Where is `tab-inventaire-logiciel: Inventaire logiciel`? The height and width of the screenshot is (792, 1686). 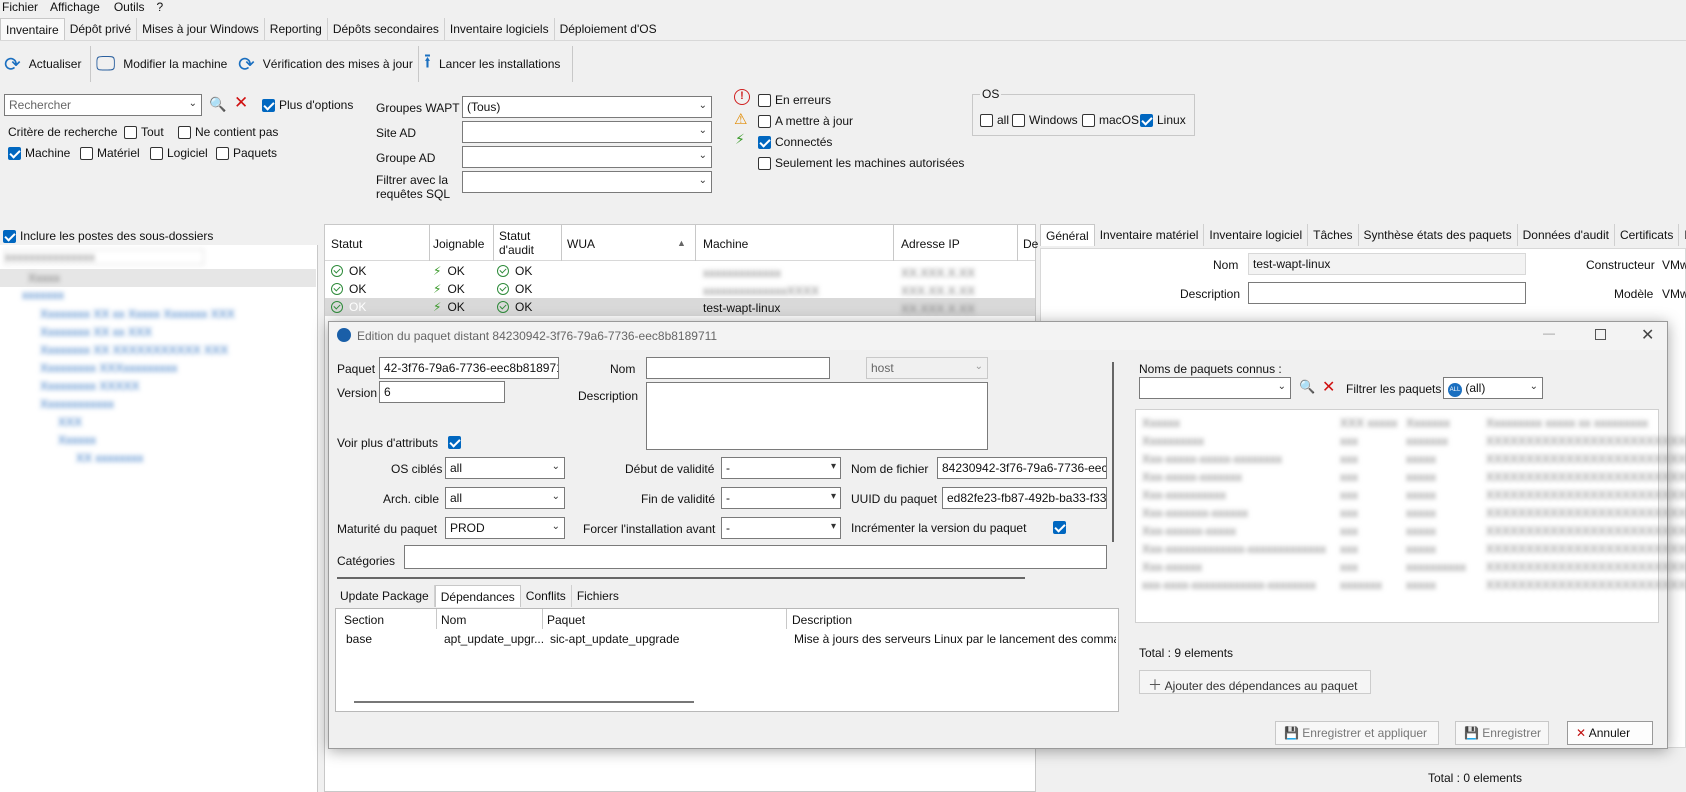 tab-inventaire-logiciel: Inventaire logiciel is located at coordinates (1256, 235).